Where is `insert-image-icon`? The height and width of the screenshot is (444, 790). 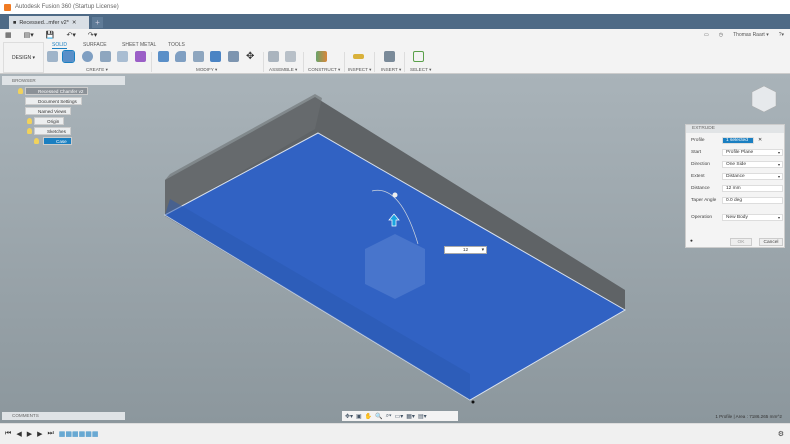
insert-image-icon is located at coordinates (389, 56).